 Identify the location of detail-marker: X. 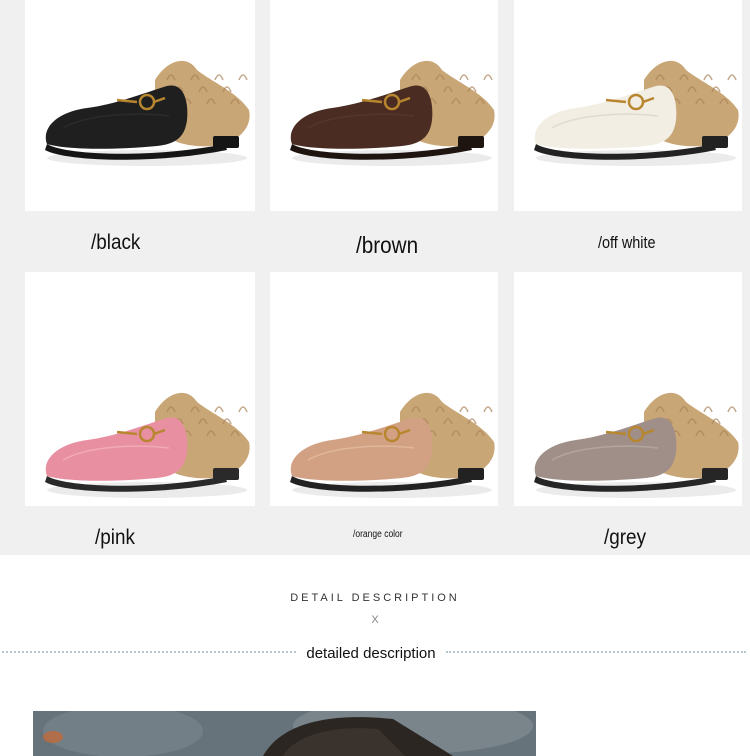
(375, 620).